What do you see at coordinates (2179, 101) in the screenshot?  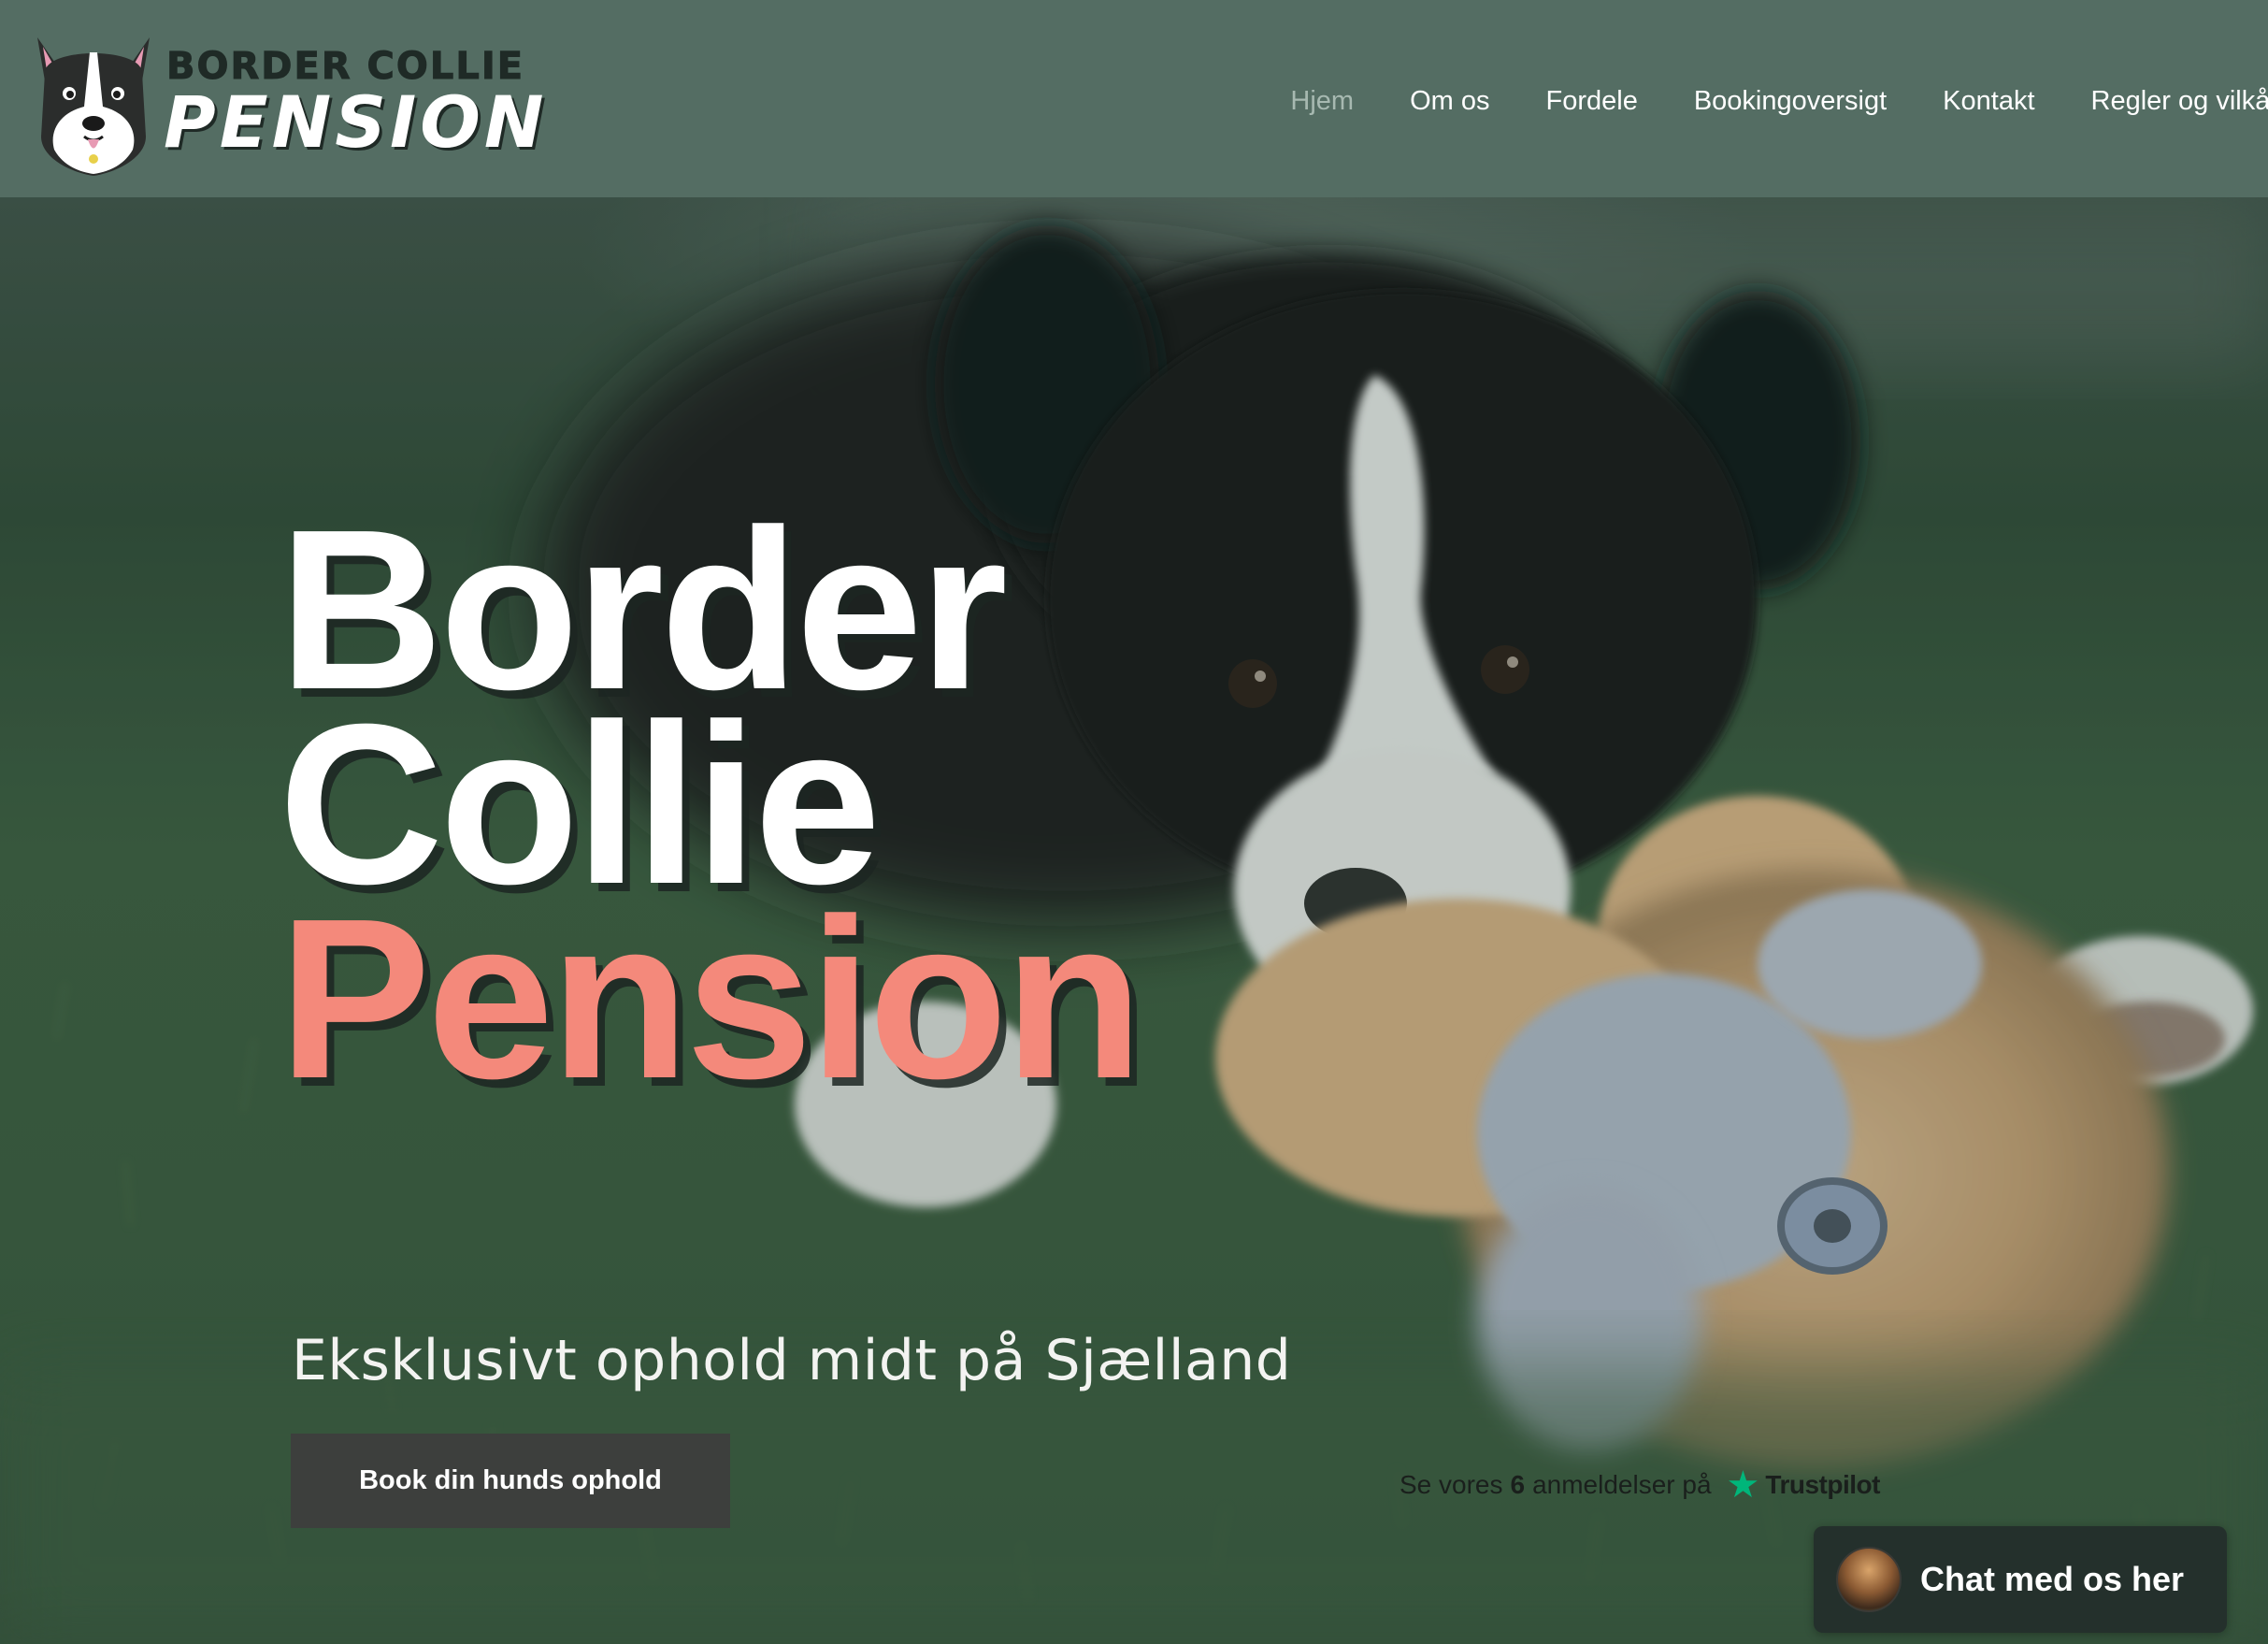 I see `nav-item-regler-og-vilkar: Regler og vilkår` at bounding box center [2179, 101].